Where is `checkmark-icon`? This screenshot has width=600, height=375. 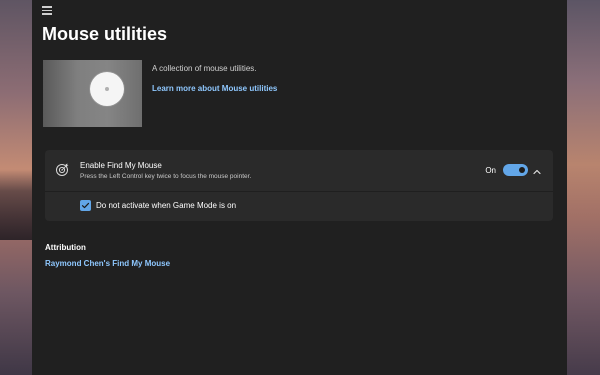
checkmark-icon is located at coordinates (85, 205).